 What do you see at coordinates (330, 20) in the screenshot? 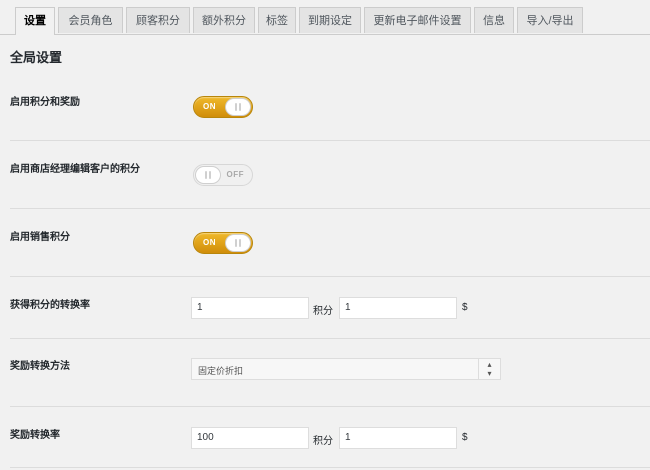
I see `tab-expiry-settings: 到期设定` at bounding box center [330, 20].